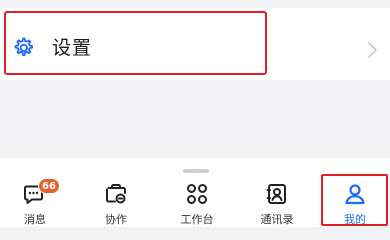 The width and height of the screenshot is (390, 240). Describe the element at coordinates (49, 186) in the screenshot. I see `unread-badge: 66` at that location.